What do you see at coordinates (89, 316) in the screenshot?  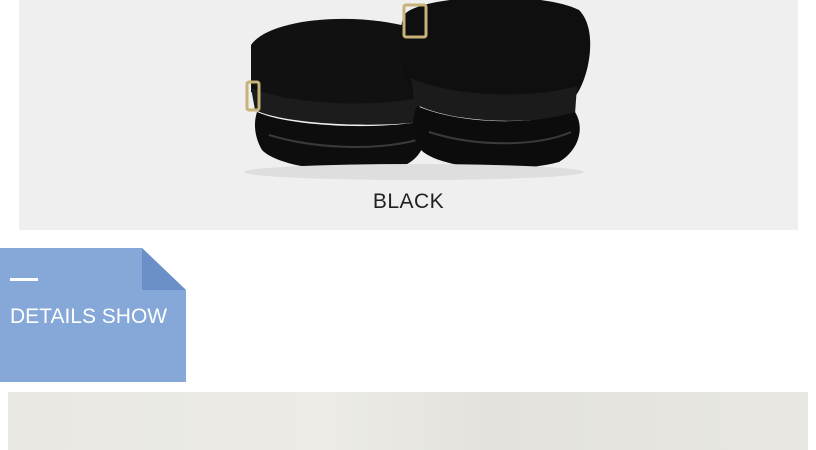 I see `details-show-title: DETAILS SHOW` at bounding box center [89, 316].